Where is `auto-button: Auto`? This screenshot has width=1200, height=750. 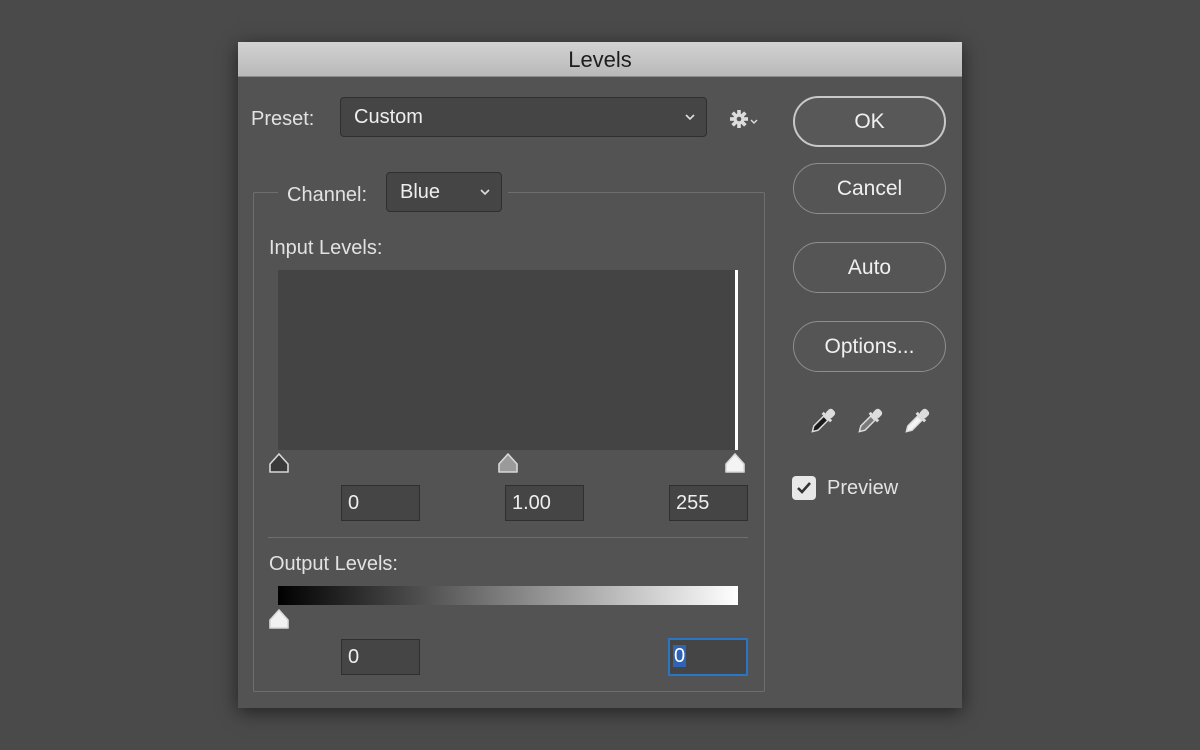
auto-button: Auto is located at coordinates (869, 267).